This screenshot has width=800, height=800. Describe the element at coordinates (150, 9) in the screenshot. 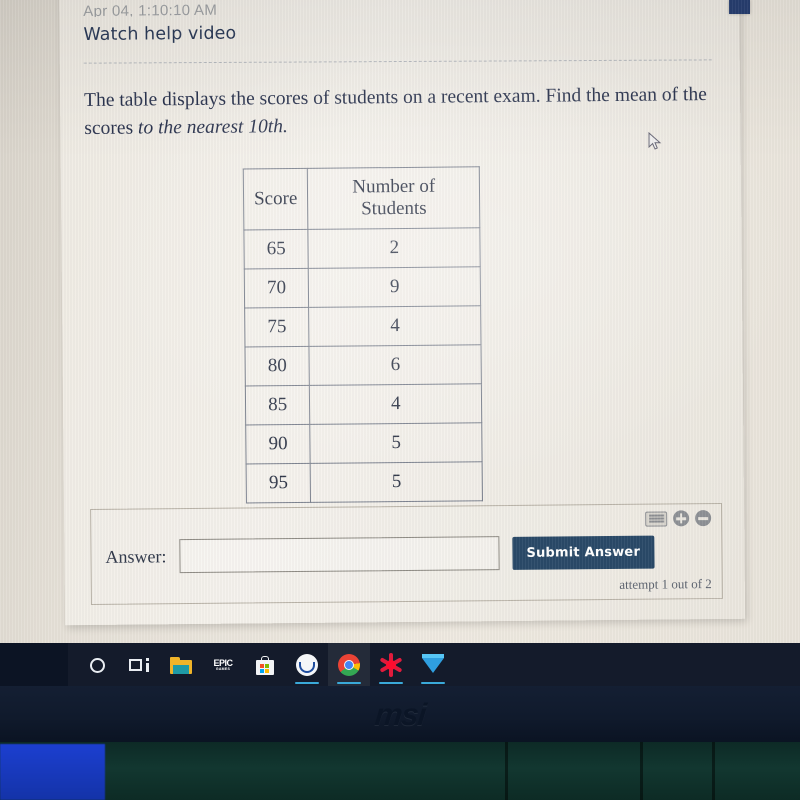

I see `timestamp-text: Apr 04, 1:10:10 AM` at that location.